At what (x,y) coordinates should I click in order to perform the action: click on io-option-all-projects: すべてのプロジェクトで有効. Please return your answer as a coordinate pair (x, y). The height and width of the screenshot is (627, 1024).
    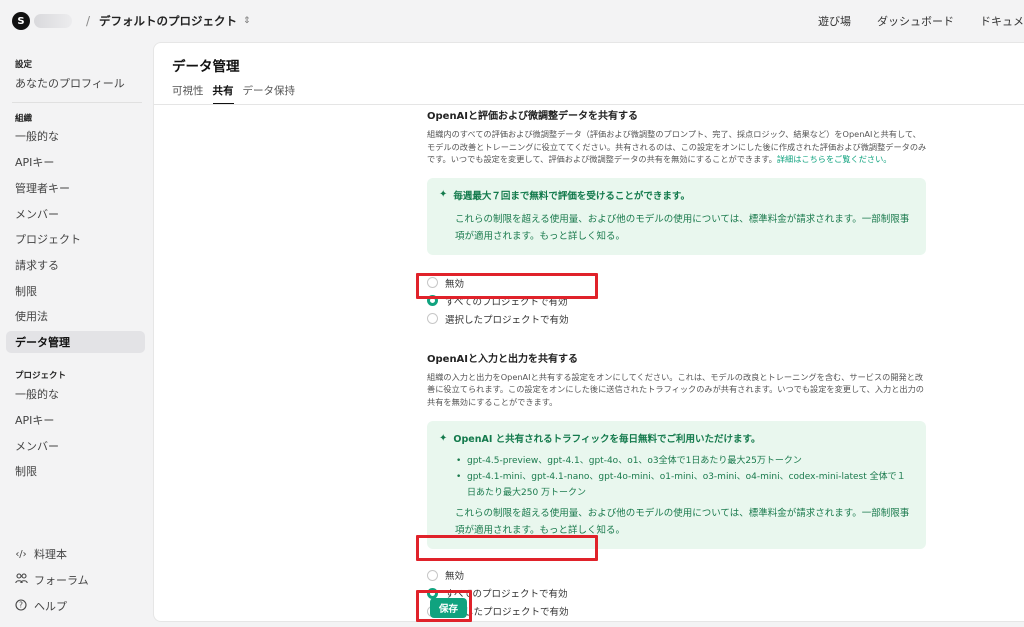
    Looking at the image, I should click on (677, 593).